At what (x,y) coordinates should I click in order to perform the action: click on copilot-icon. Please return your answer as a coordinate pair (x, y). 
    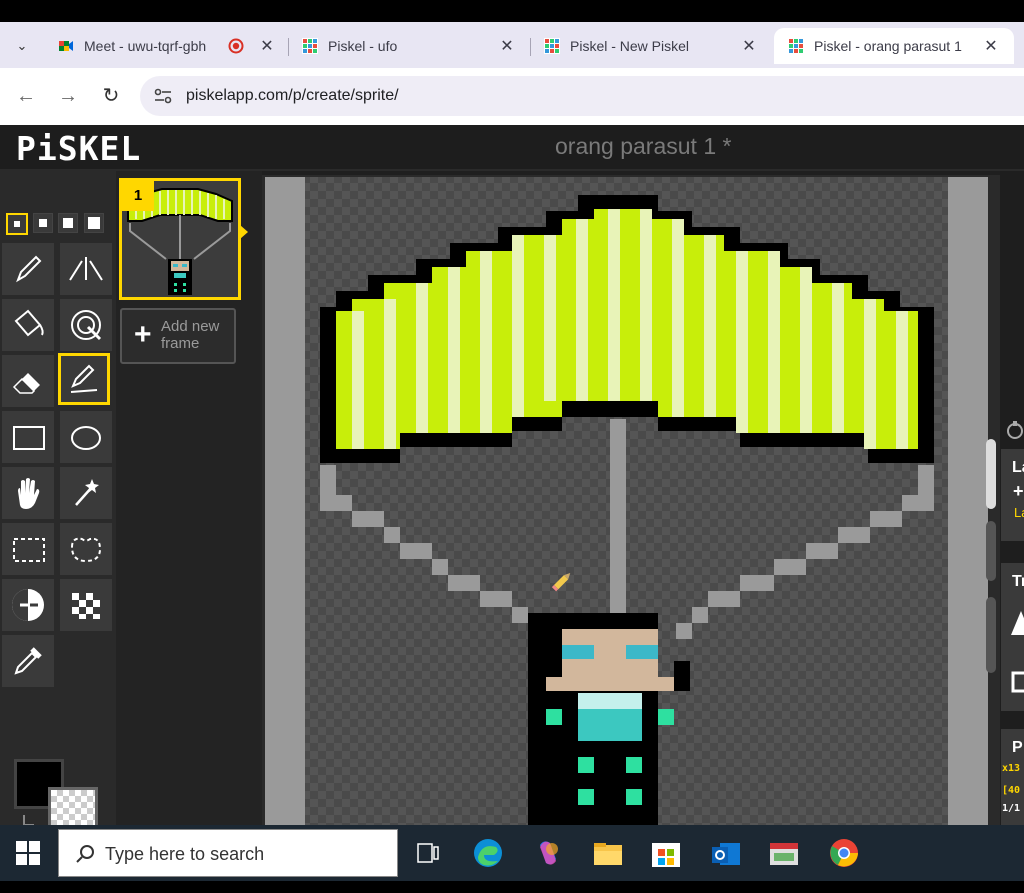
    Looking at the image, I should click on (548, 853).